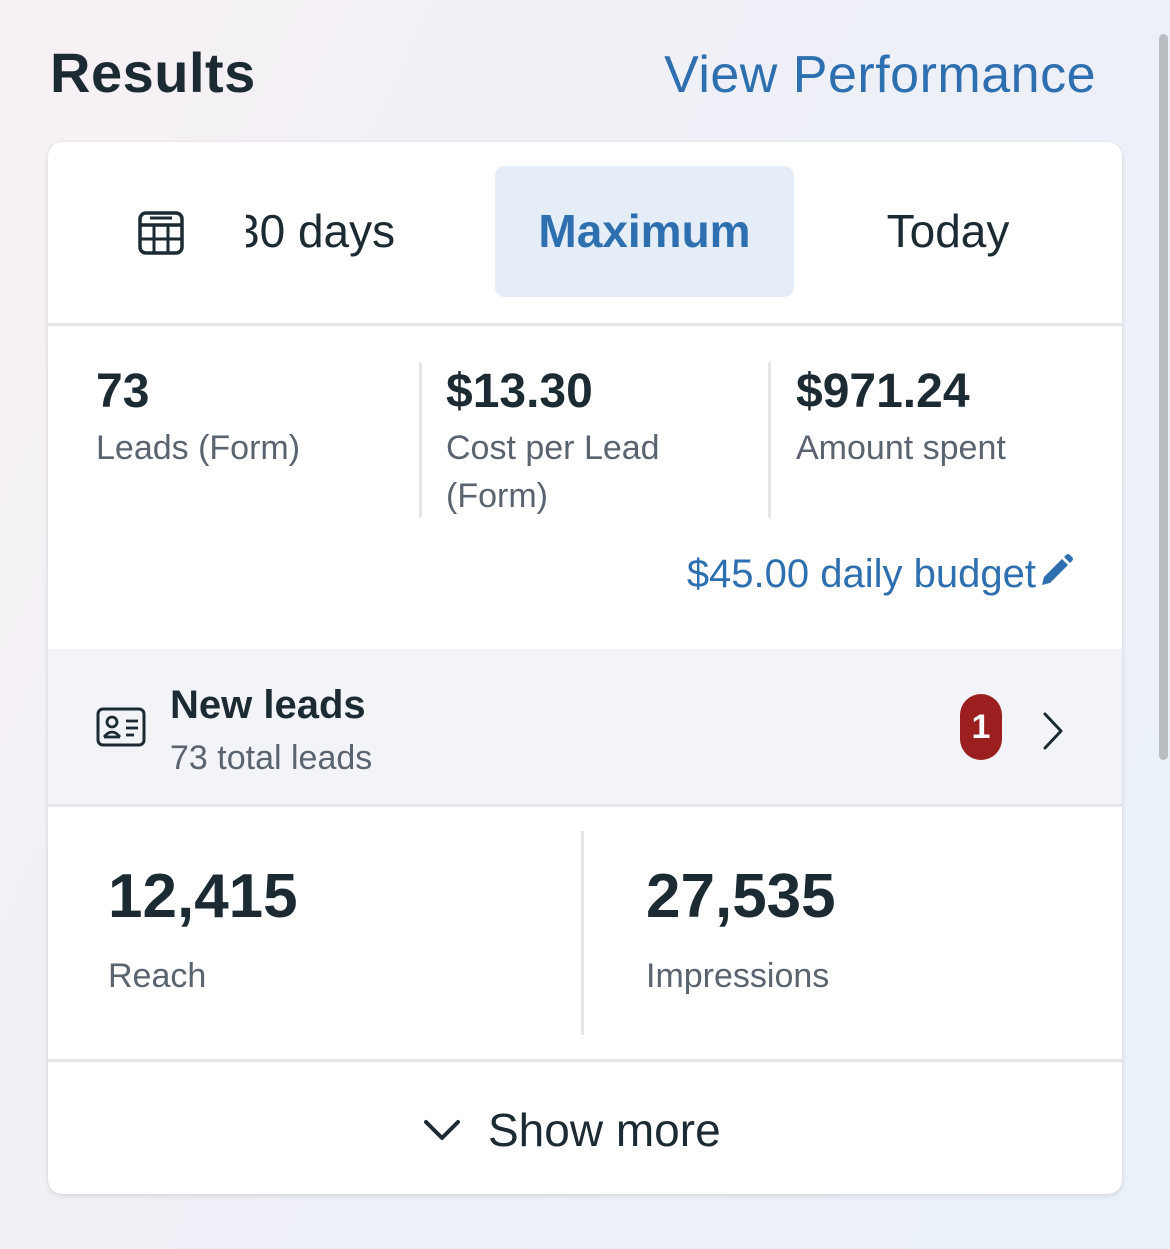  Describe the element at coordinates (361, 231) in the screenshot. I see `tab-30-days: 30 days` at that location.